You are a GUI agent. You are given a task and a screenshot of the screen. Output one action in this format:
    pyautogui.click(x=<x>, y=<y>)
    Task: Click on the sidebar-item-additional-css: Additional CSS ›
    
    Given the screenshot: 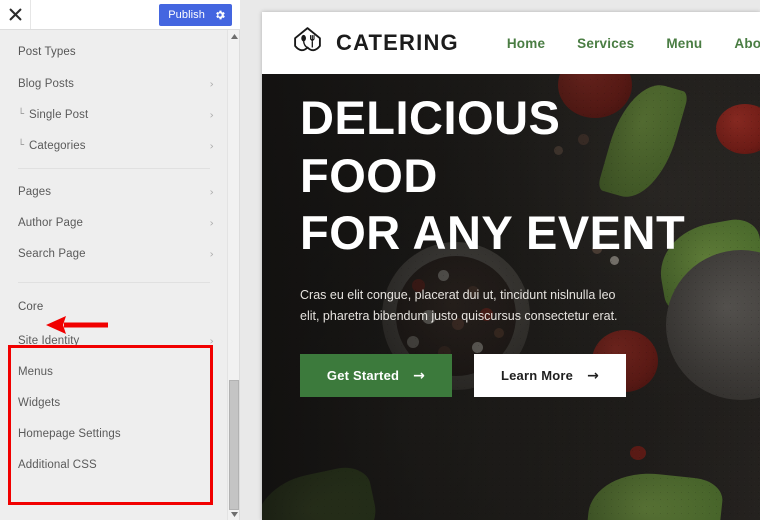 What is the action you would take?
    pyautogui.click(x=114, y=464)
    